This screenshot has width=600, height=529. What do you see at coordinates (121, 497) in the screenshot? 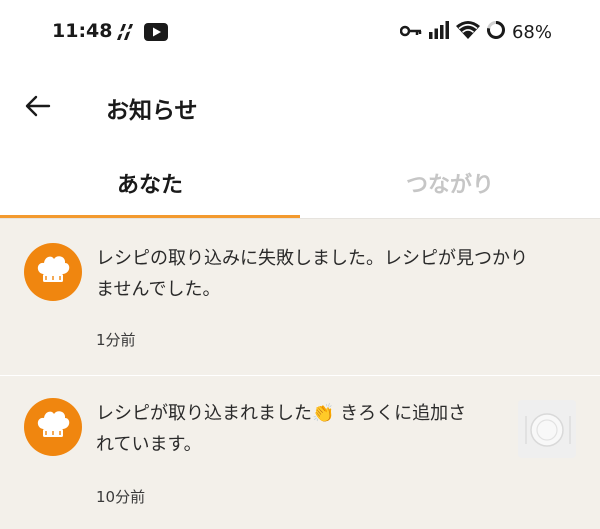
I see `notification-time: 10分前` at bounding box center [121, 497].